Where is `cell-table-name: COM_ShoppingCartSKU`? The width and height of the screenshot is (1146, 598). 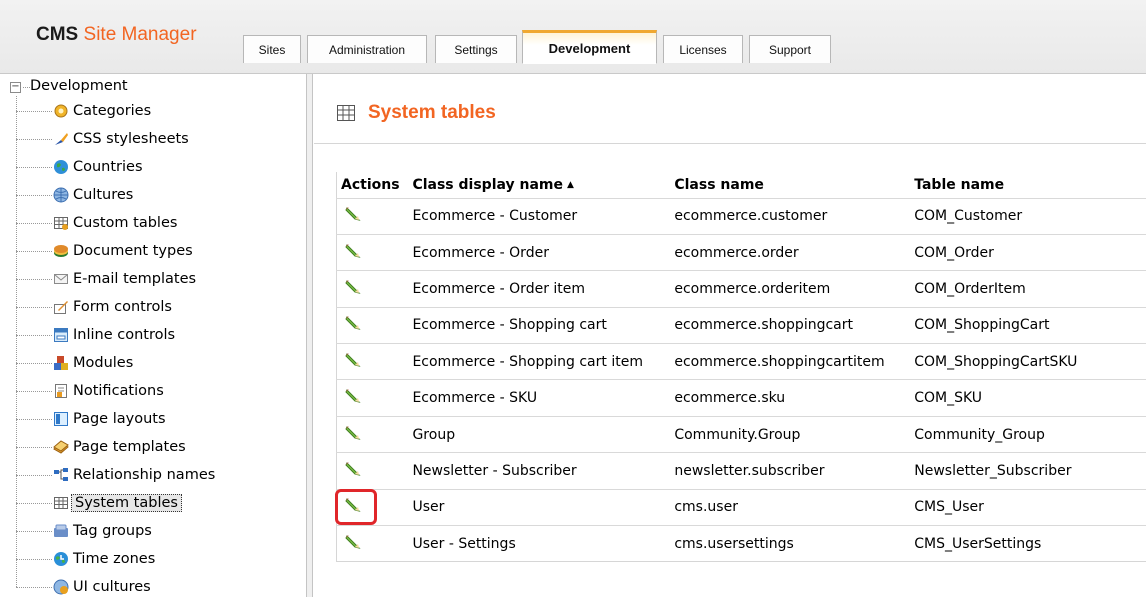
cell-table-name: COM_ShoppingCartSKU is located at coordinates (1028, 362).